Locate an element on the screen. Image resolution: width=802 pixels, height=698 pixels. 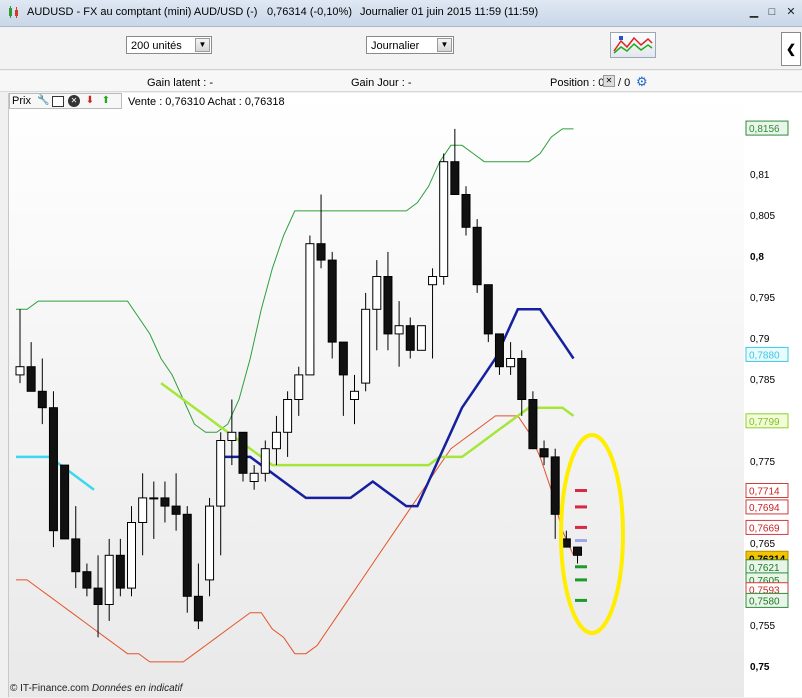
position-close-icon: ✕ is located at coordinates (609, 81).